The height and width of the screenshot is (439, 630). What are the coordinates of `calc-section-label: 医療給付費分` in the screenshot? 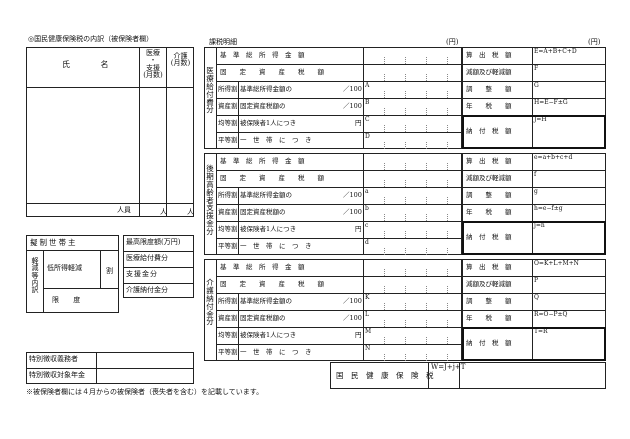 It's located at (210, 90).